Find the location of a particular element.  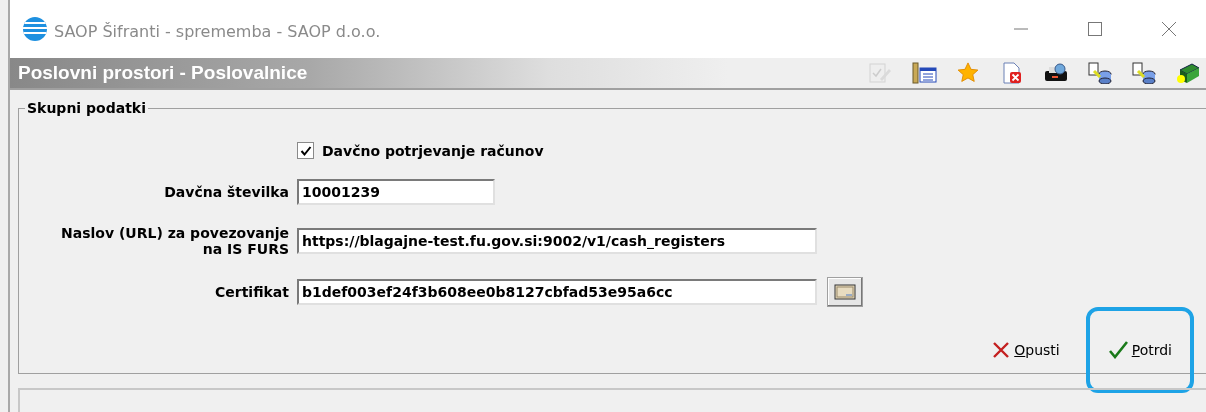

input-field: https://blagajne-test.fu.gov.si:9002/v1/cash_registers is located at coordinates (557, 241).